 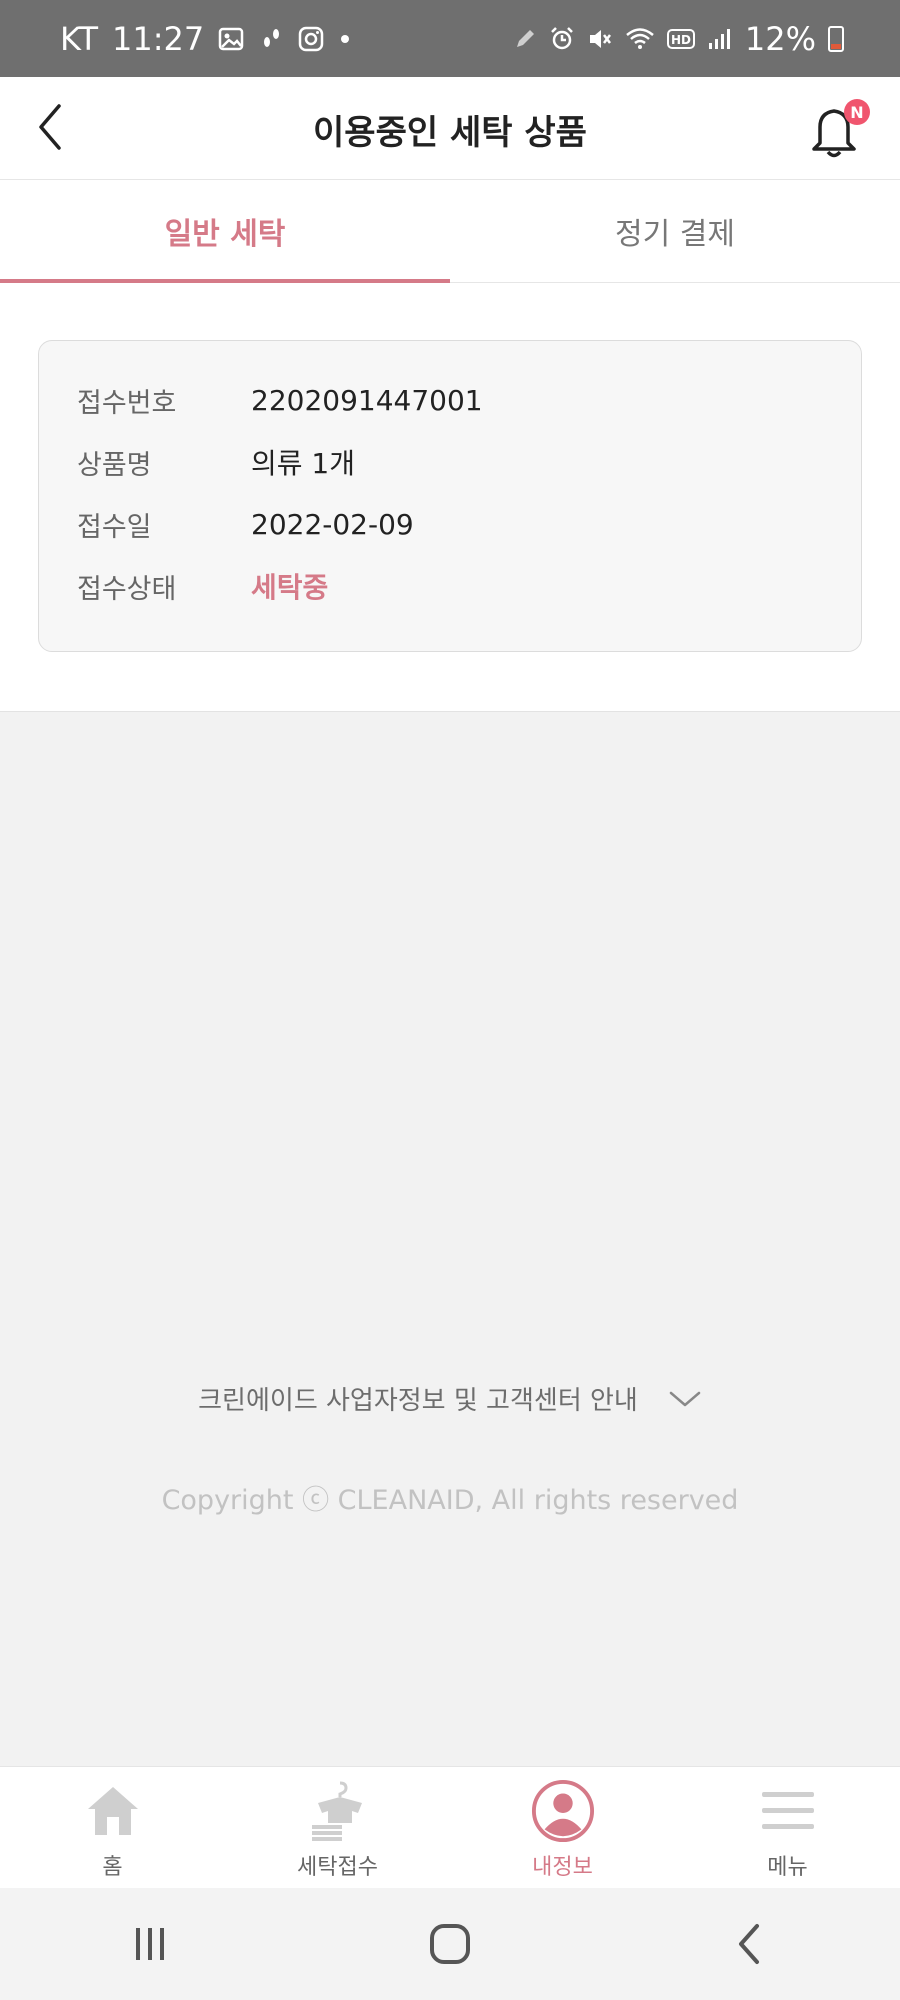 I want to click on battery-icon, so click(x=836, y=38).